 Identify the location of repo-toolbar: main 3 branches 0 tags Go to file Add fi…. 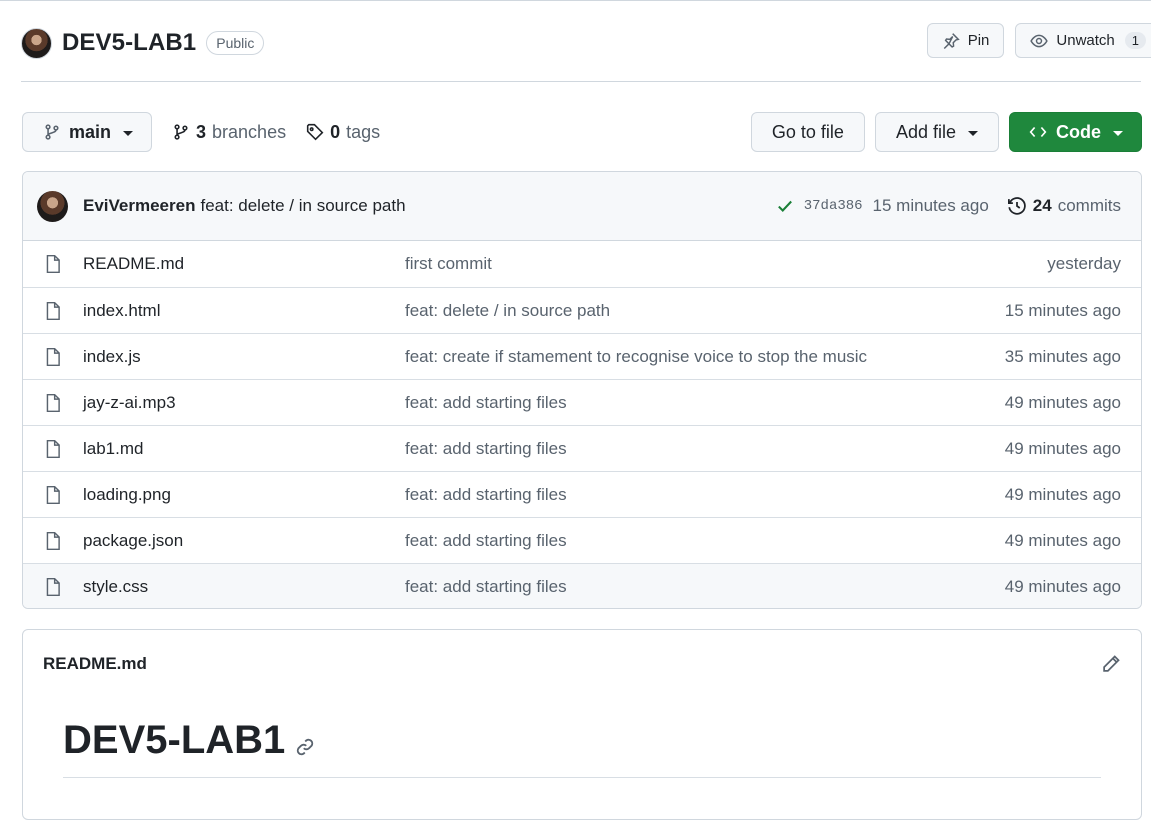
(582, 132).